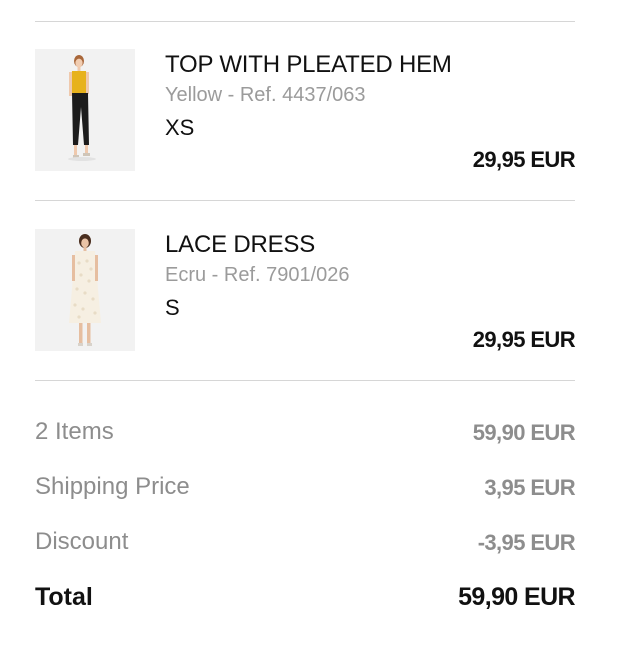 This screenshot has height=649, width=635. What do you see at coordinates (180, 127) in the screenshot?
I see `product-size: XS` at bounding box center [180, 127].